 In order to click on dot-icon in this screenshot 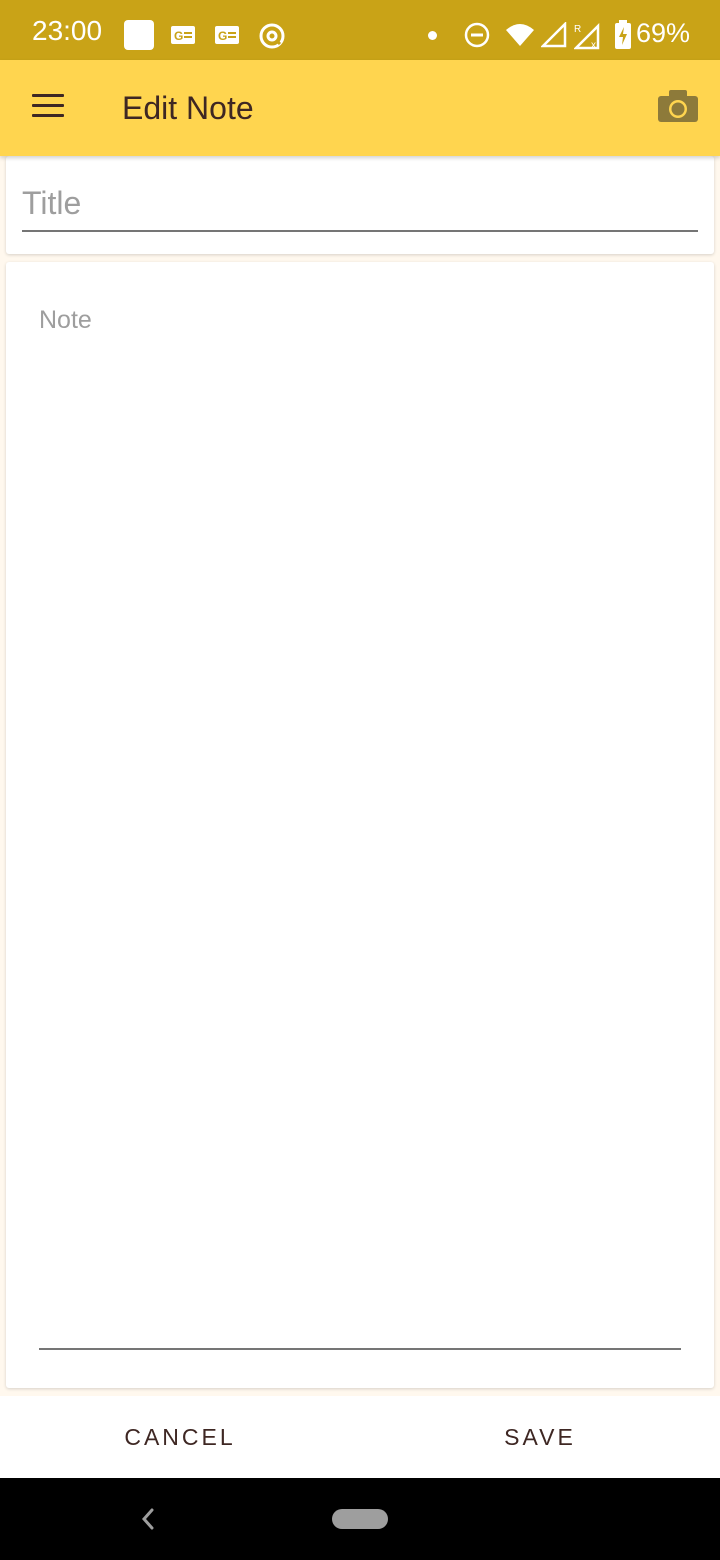, I will do `click(432, 35)`.